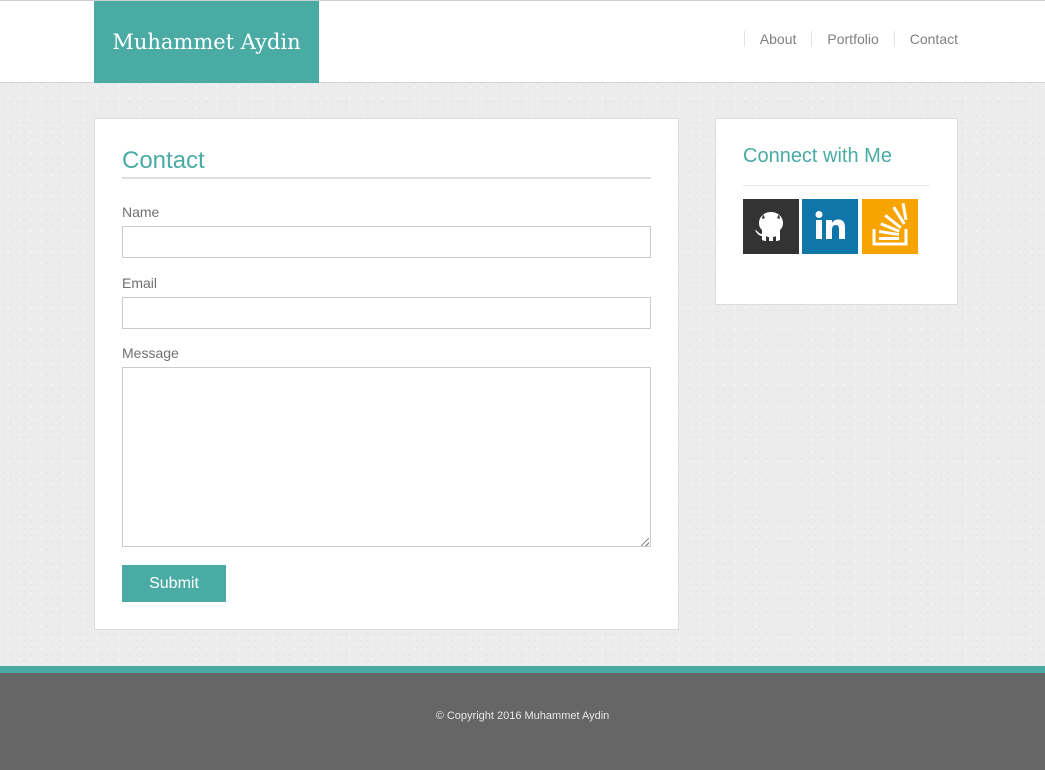  What do you see at coordinates (522, 669) in the screenshot?
I see `footer-accent-bar` at bounding box center [522, 669].